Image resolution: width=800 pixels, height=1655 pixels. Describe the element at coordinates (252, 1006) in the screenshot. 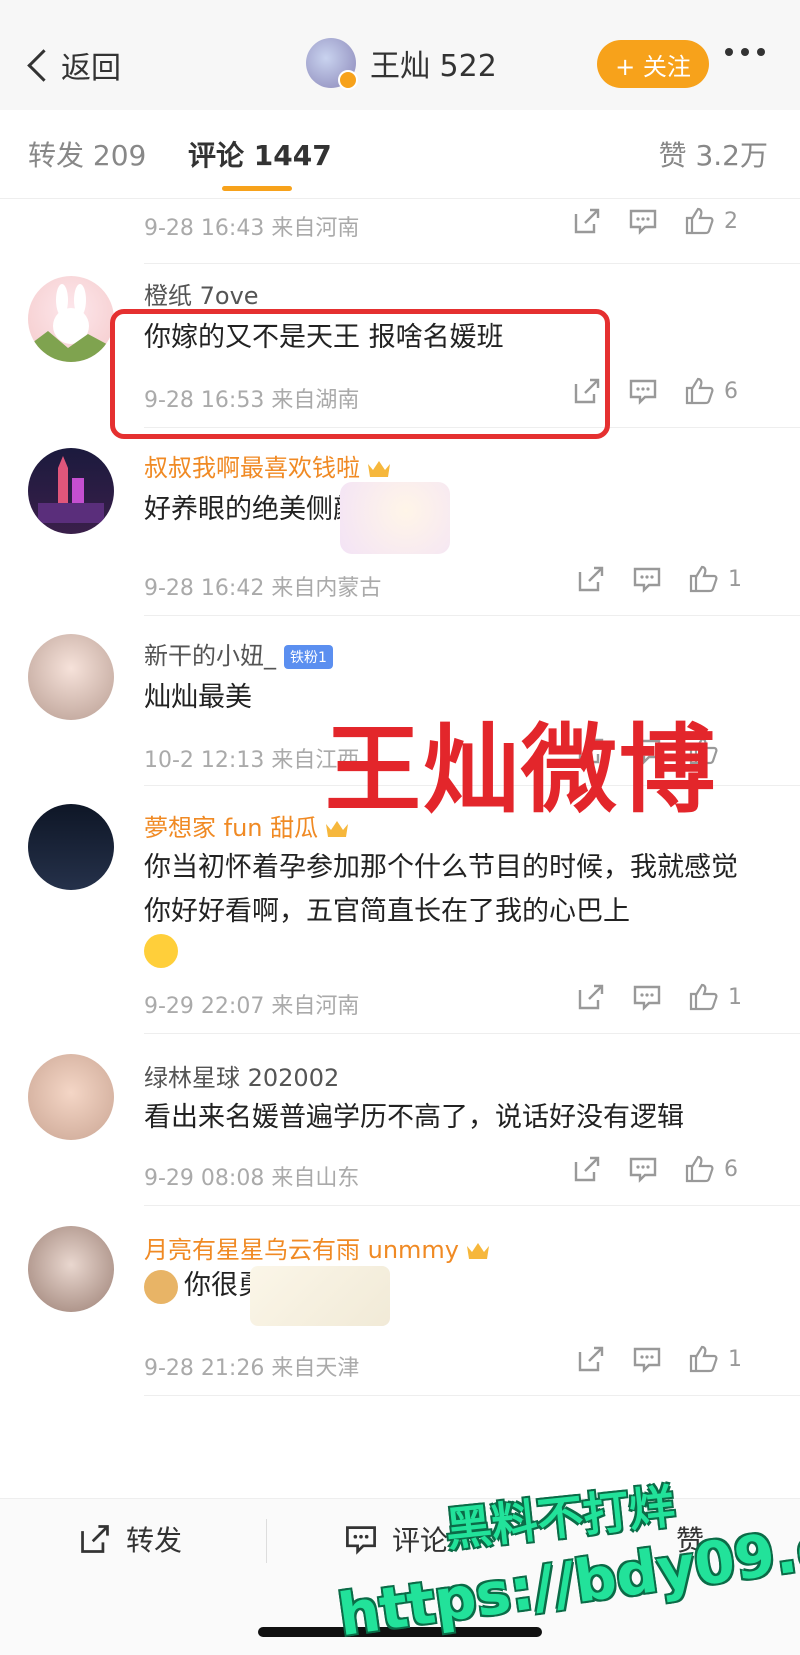

I see `comment-meta: 9-29 22:07 来自河南` at that location.